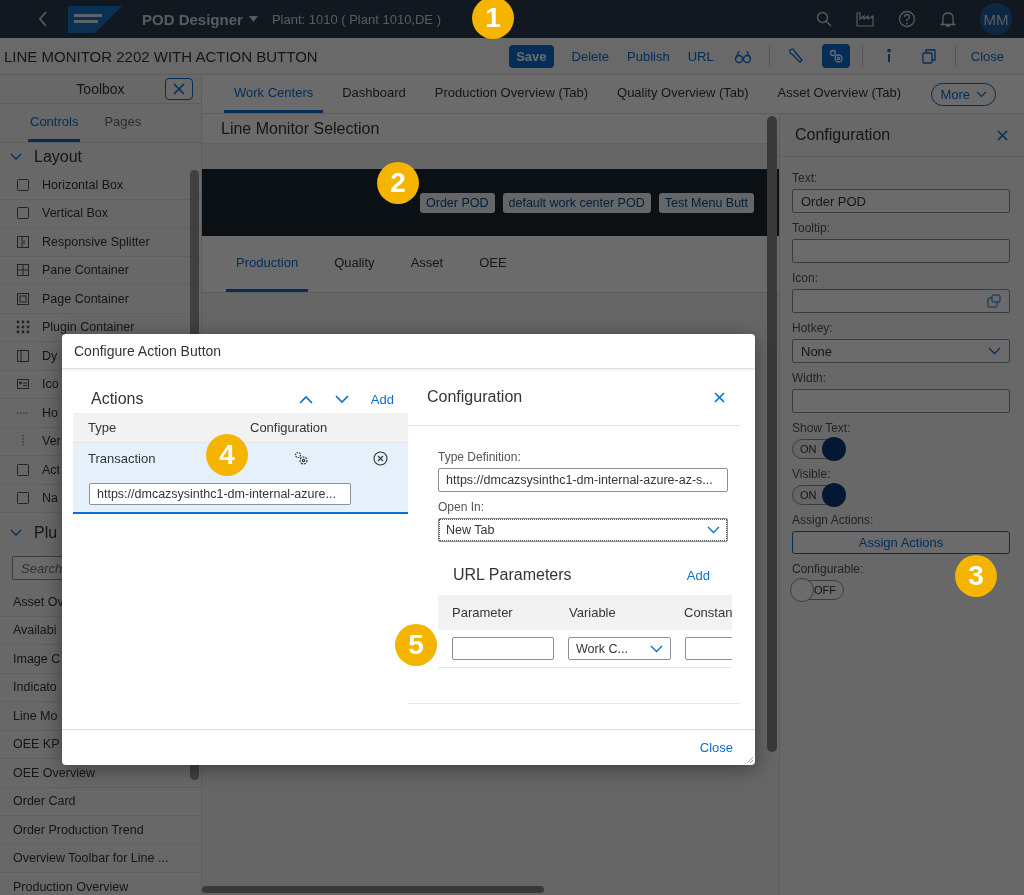  What do you see at coordinates (948, 19) in the screenshot?
I see `bell-icon` at bounding box center [948, 19].